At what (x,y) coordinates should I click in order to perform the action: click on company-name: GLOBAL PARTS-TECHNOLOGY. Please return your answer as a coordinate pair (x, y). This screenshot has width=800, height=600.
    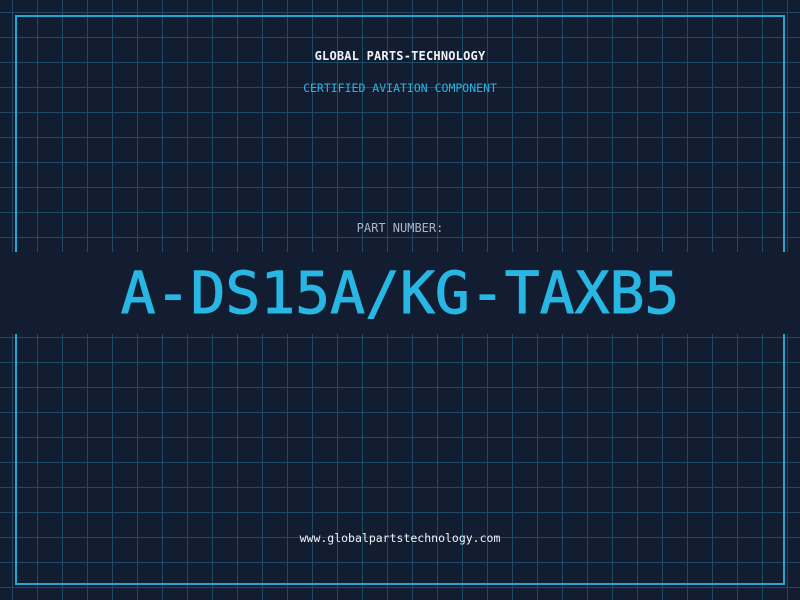
    Looking at the image, I should click on (400, 56).